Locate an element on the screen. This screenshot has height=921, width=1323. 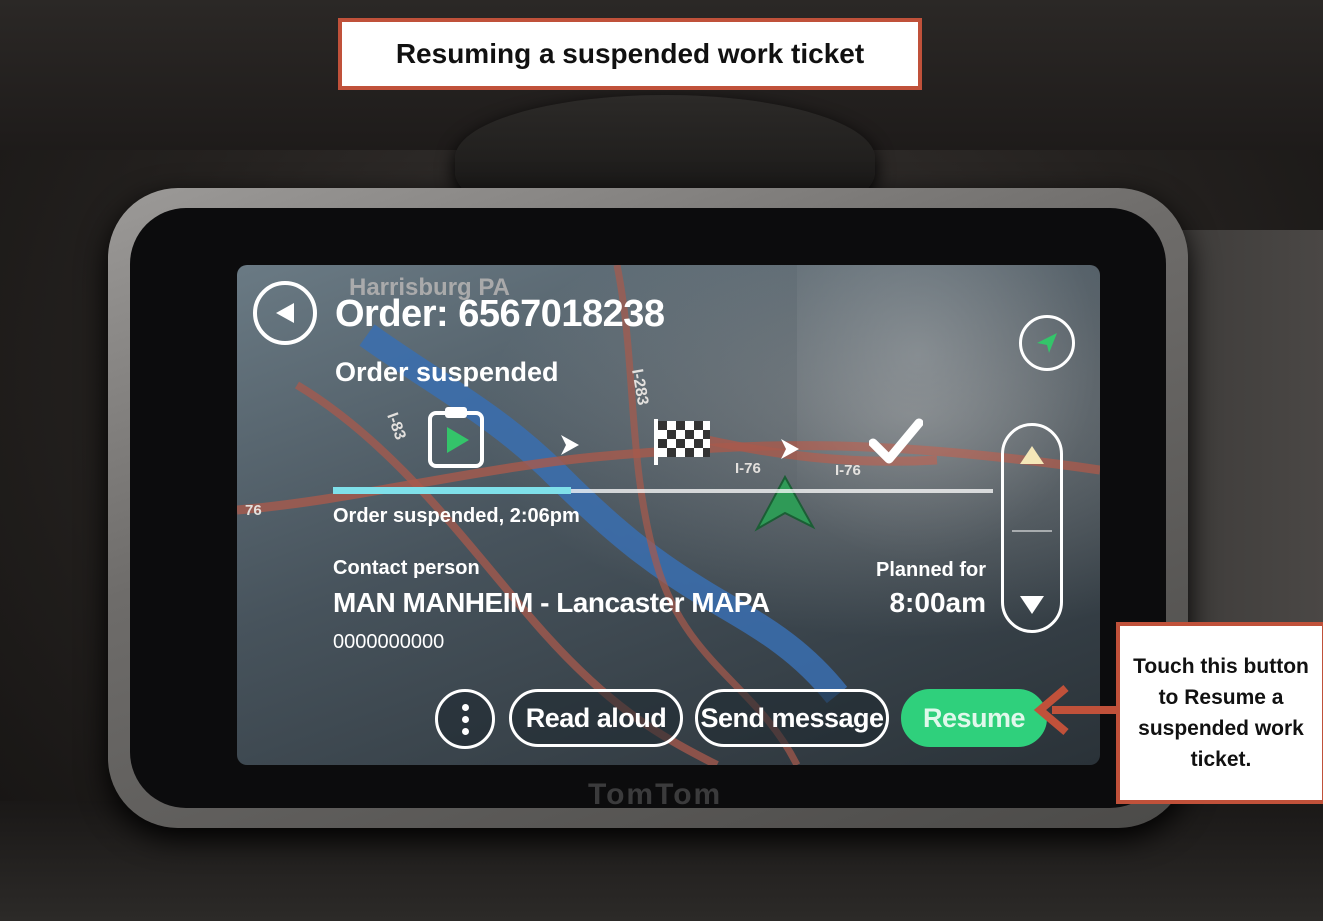
step-complete is located at coordinates (896, 444).